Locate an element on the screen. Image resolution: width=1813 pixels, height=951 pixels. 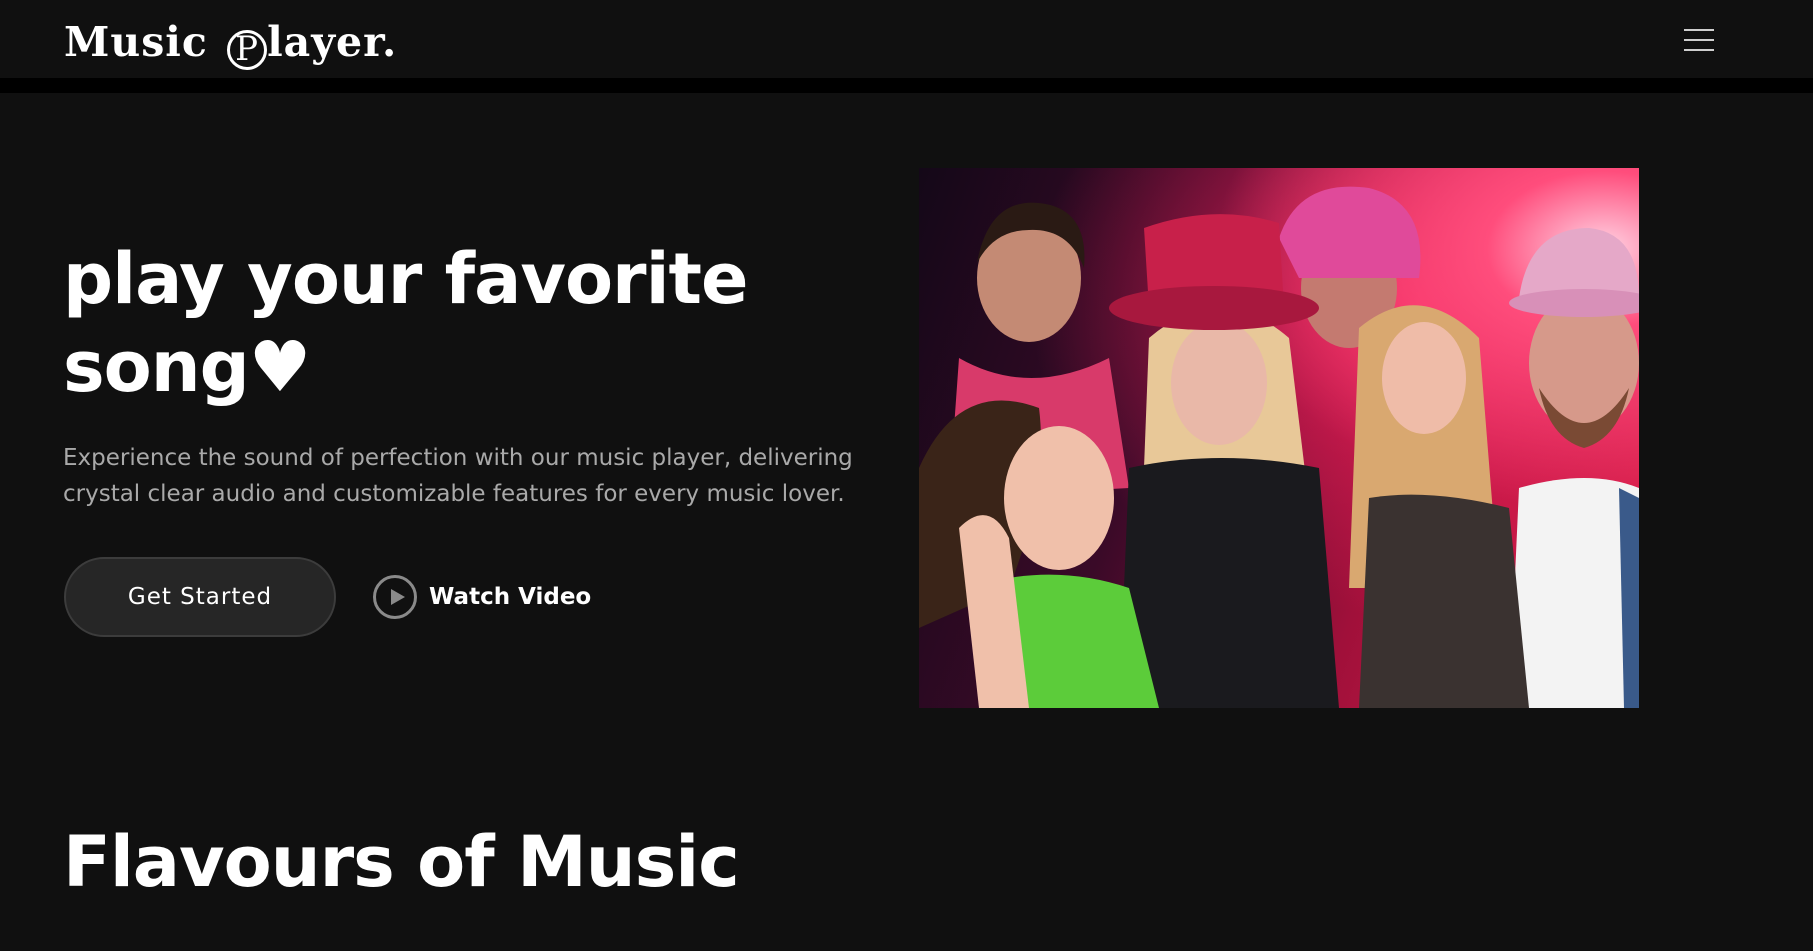
navbar: Music Player. is located at coordinates (906, 39).